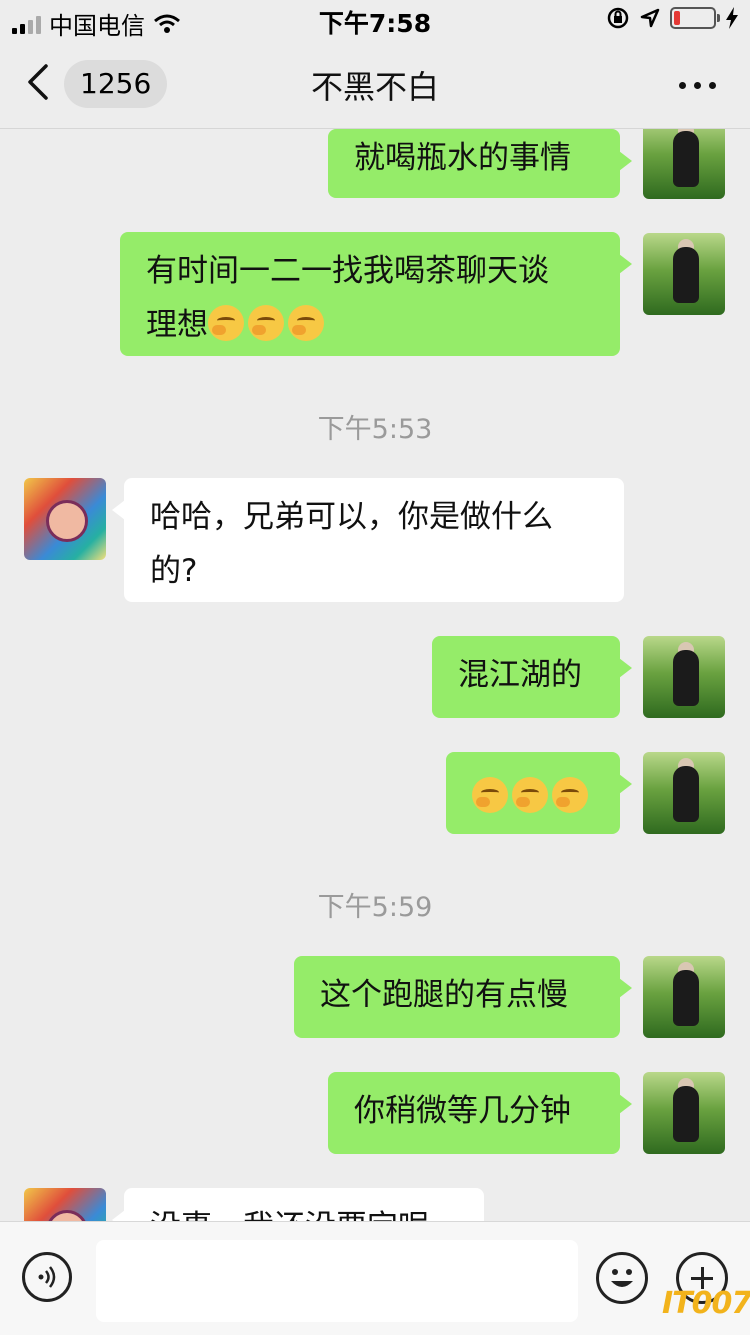 This screenshot has height=1335, width=750. Describe the element at coordinates (462, 158) in the screenshot. I see `message-text: 就喝瓶水的事情` at that location.